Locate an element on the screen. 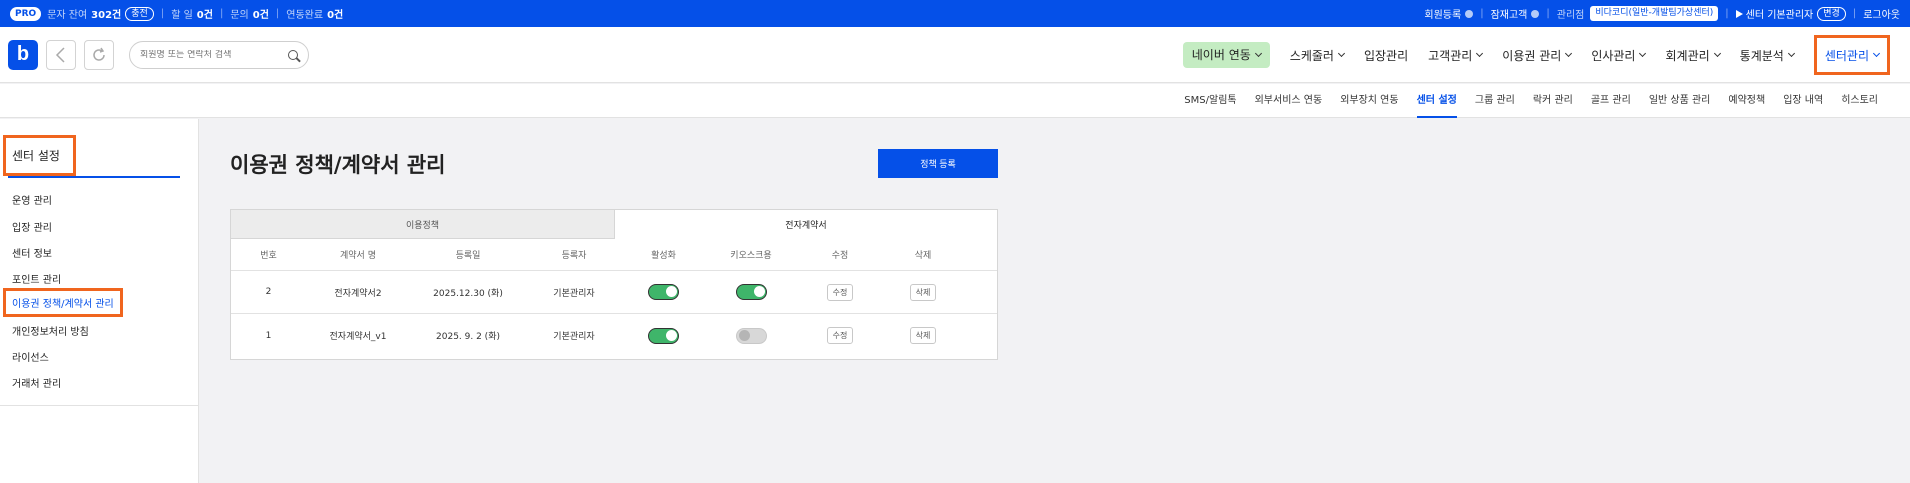 This screenshot has width=1910, height=483. change-button: 변경 is located at coordinates (1831, 13).